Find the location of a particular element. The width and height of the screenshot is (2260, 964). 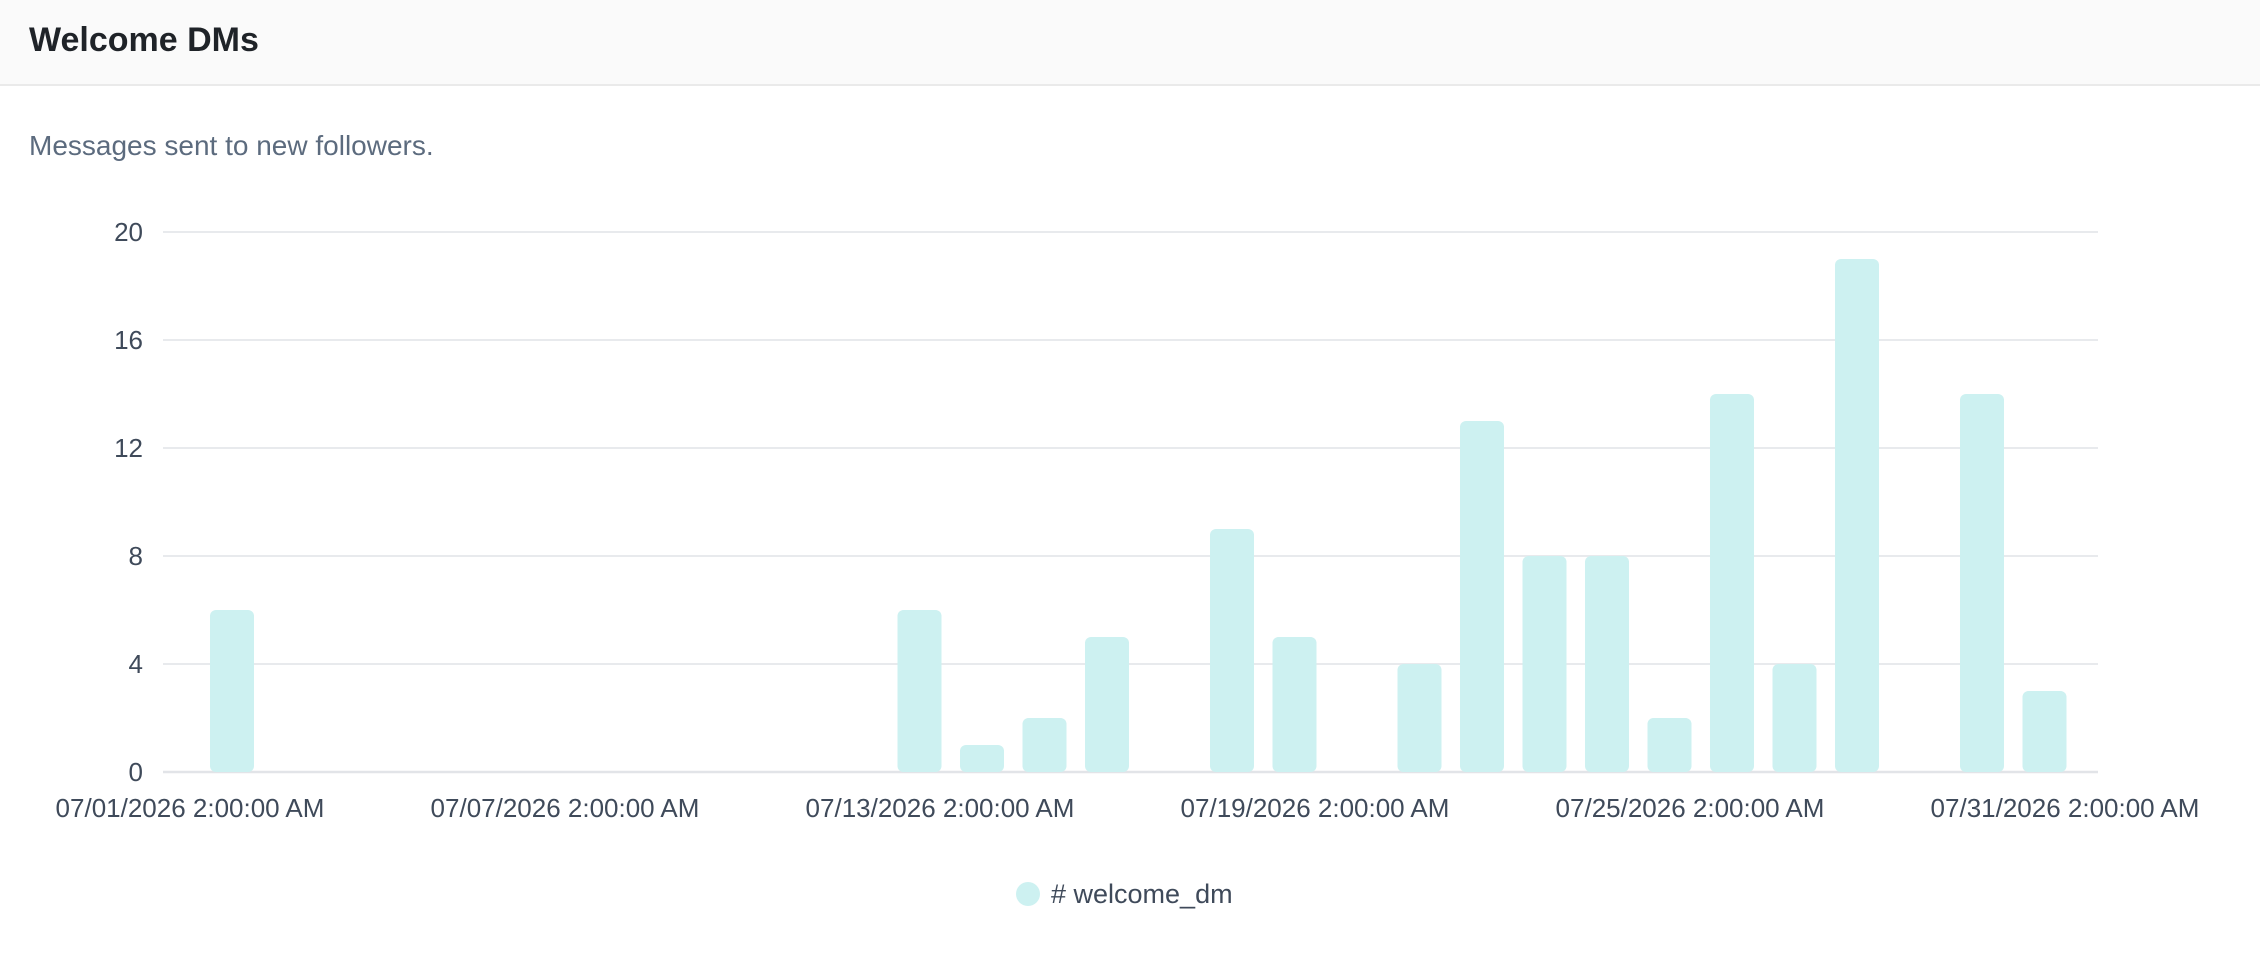

card-title: Welcome DMs is located at coordinates (144, 40).